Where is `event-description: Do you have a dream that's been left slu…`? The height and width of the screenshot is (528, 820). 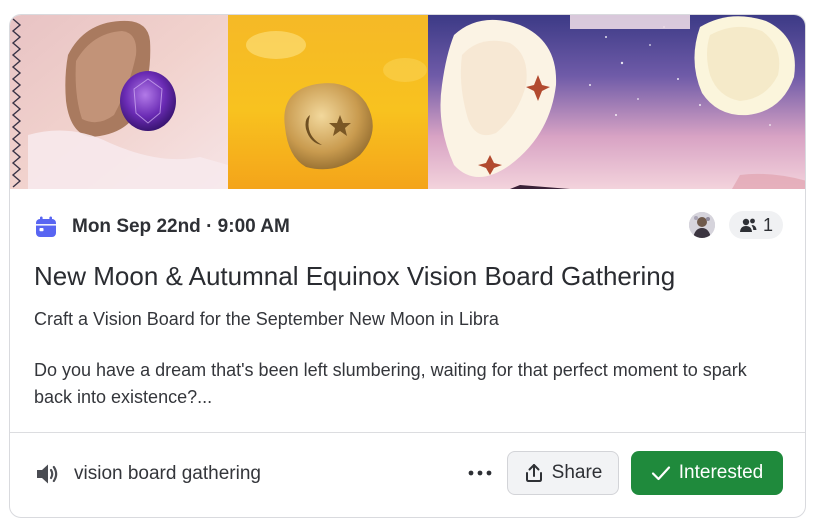 event-description: Do you have a dream that's been left slu… is located at coordinates (390, 383).